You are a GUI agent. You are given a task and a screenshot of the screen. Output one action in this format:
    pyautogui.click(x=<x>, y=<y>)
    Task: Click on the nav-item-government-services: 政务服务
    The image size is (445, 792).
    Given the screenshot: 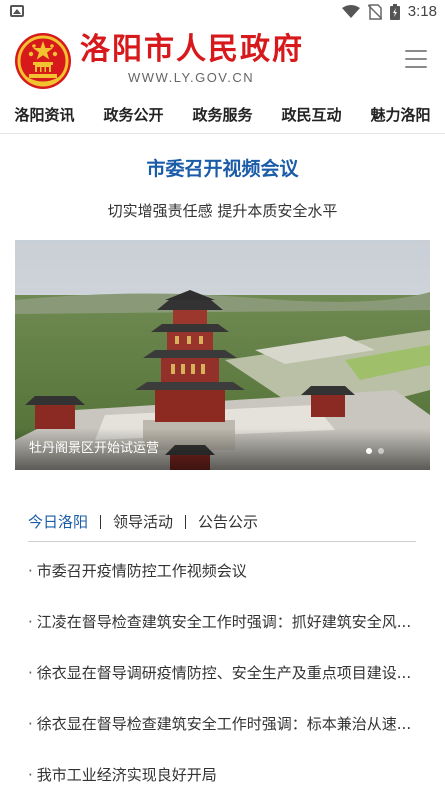 What is the action you would take?
    pyautogui.click(x=222, y=114)
    